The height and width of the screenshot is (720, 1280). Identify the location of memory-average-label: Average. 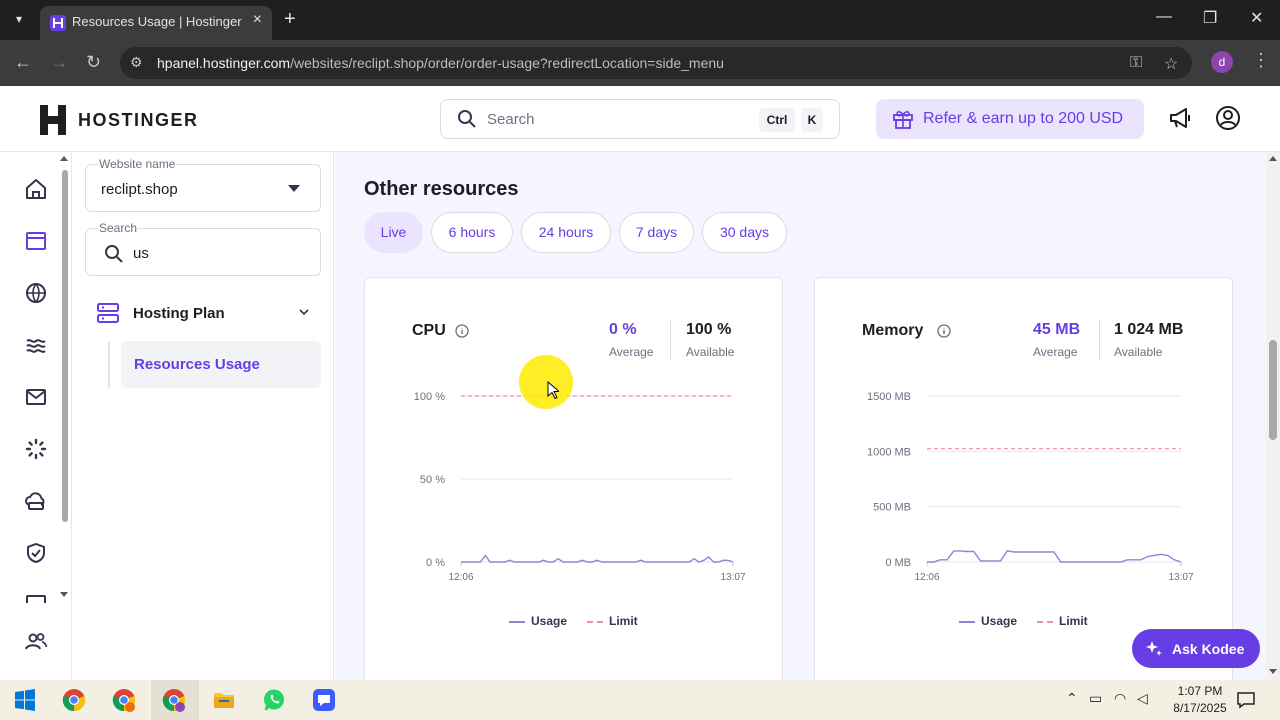
(1055, 352).